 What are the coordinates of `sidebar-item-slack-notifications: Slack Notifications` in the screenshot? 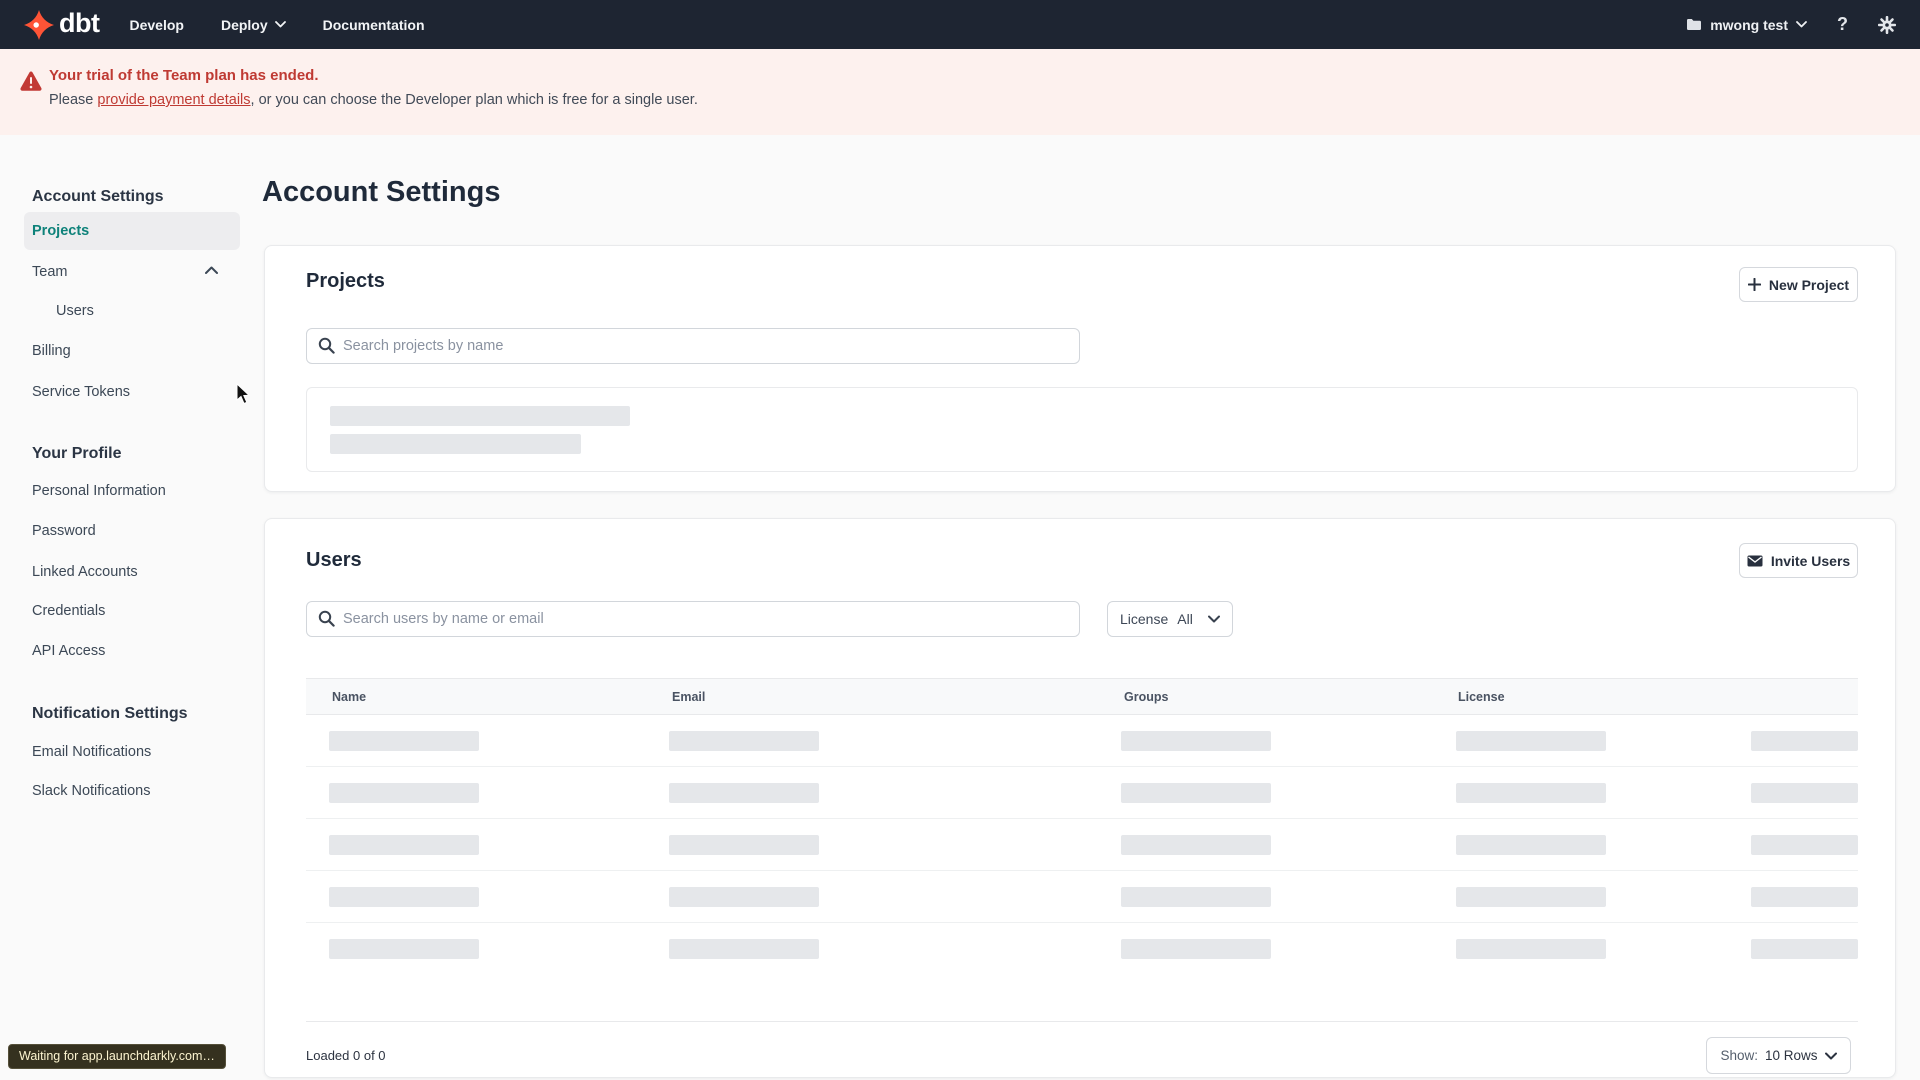 It's located at (132, 791).